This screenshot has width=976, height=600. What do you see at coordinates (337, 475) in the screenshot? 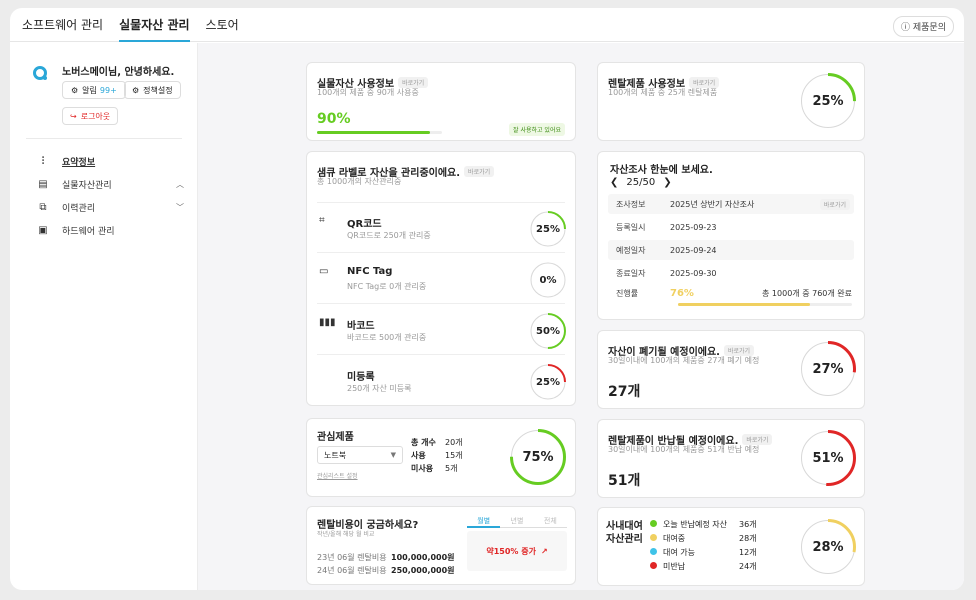
I see `interest-list-link: 관심리스트 설정` at bounding box center [337, 475].